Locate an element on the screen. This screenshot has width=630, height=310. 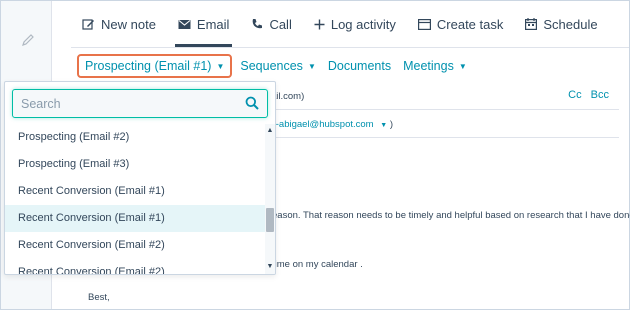
body-signoff: Best, is located at coordinates (99, 297).